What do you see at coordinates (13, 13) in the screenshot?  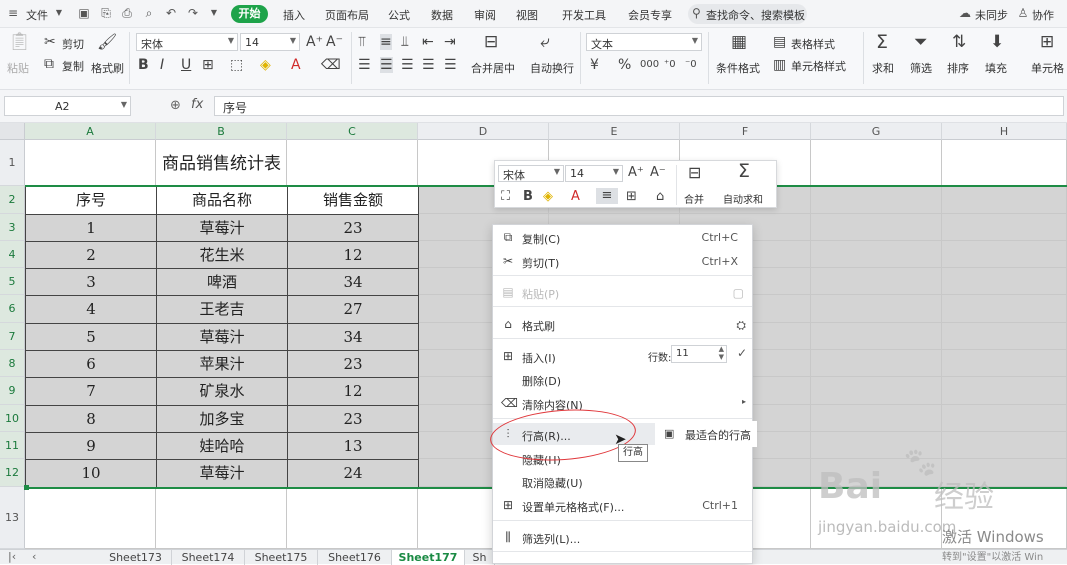 I see `menu-icon: ≡` at bounding box center [13, 13].